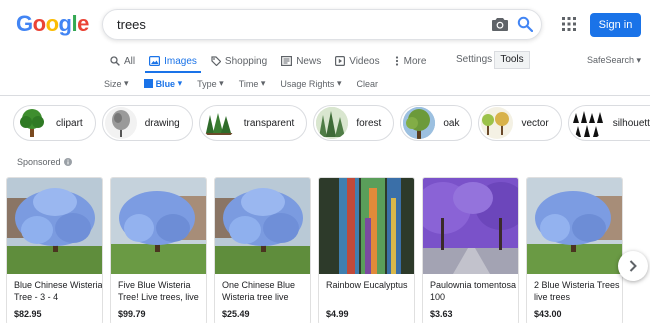 The width and height of the screenshot is (650, 323). Describe the element at coordinates (130, 61) in the screenshot. I see `tab-label: All` at that location.